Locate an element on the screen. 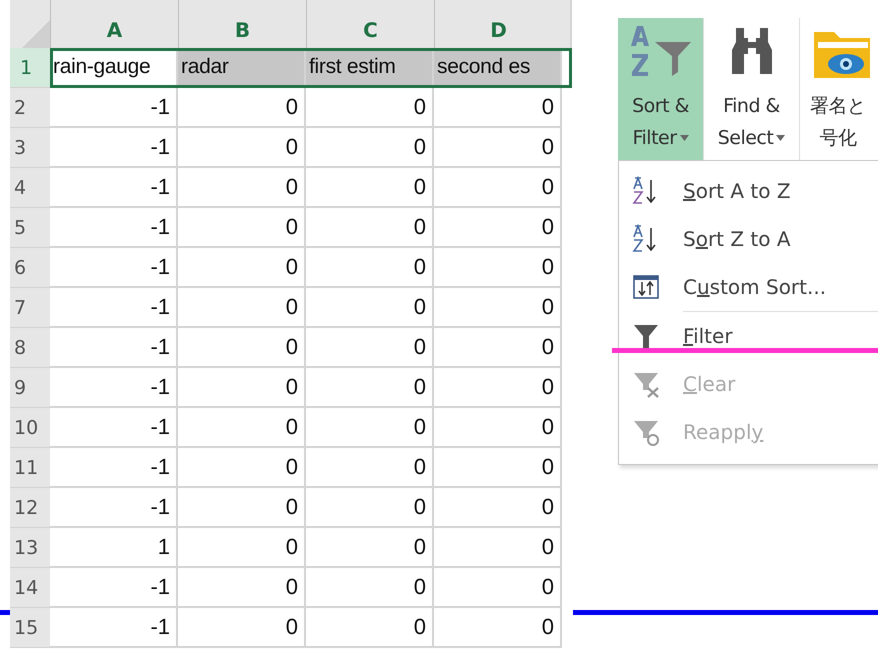 This screenshot has width=878, height=667. row-header: 11 is located at coordinates (30, 468).